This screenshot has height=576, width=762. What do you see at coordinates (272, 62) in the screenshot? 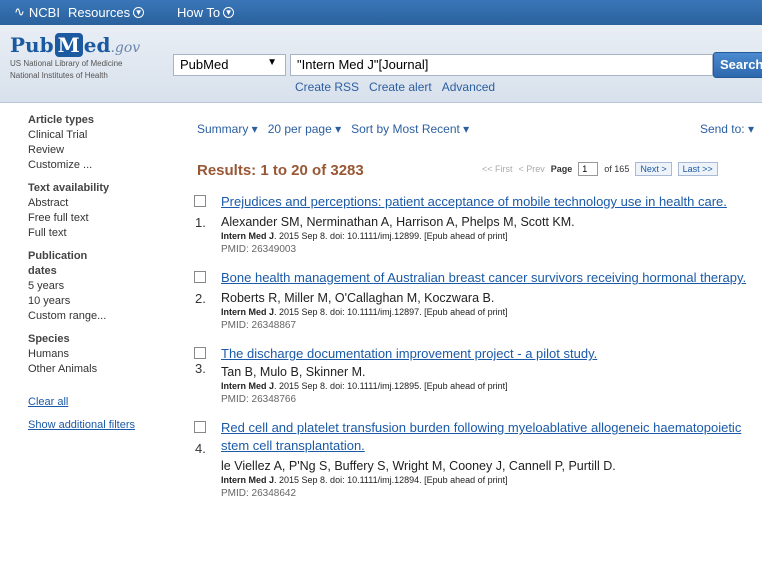
I see `dropdown-arrow-icon: ▼` at bounding box center [272, 62].